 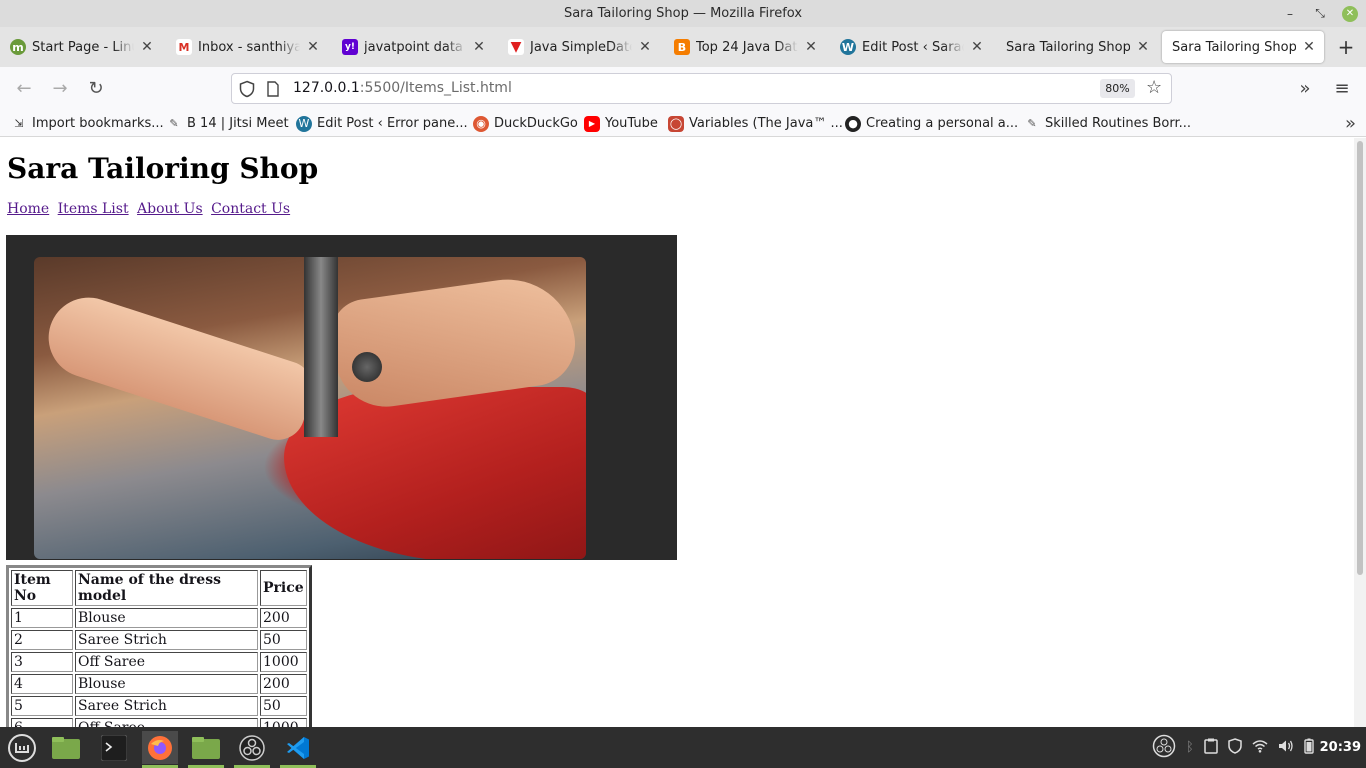 I want to click on forward-button: →, so click(x=60, y=89).